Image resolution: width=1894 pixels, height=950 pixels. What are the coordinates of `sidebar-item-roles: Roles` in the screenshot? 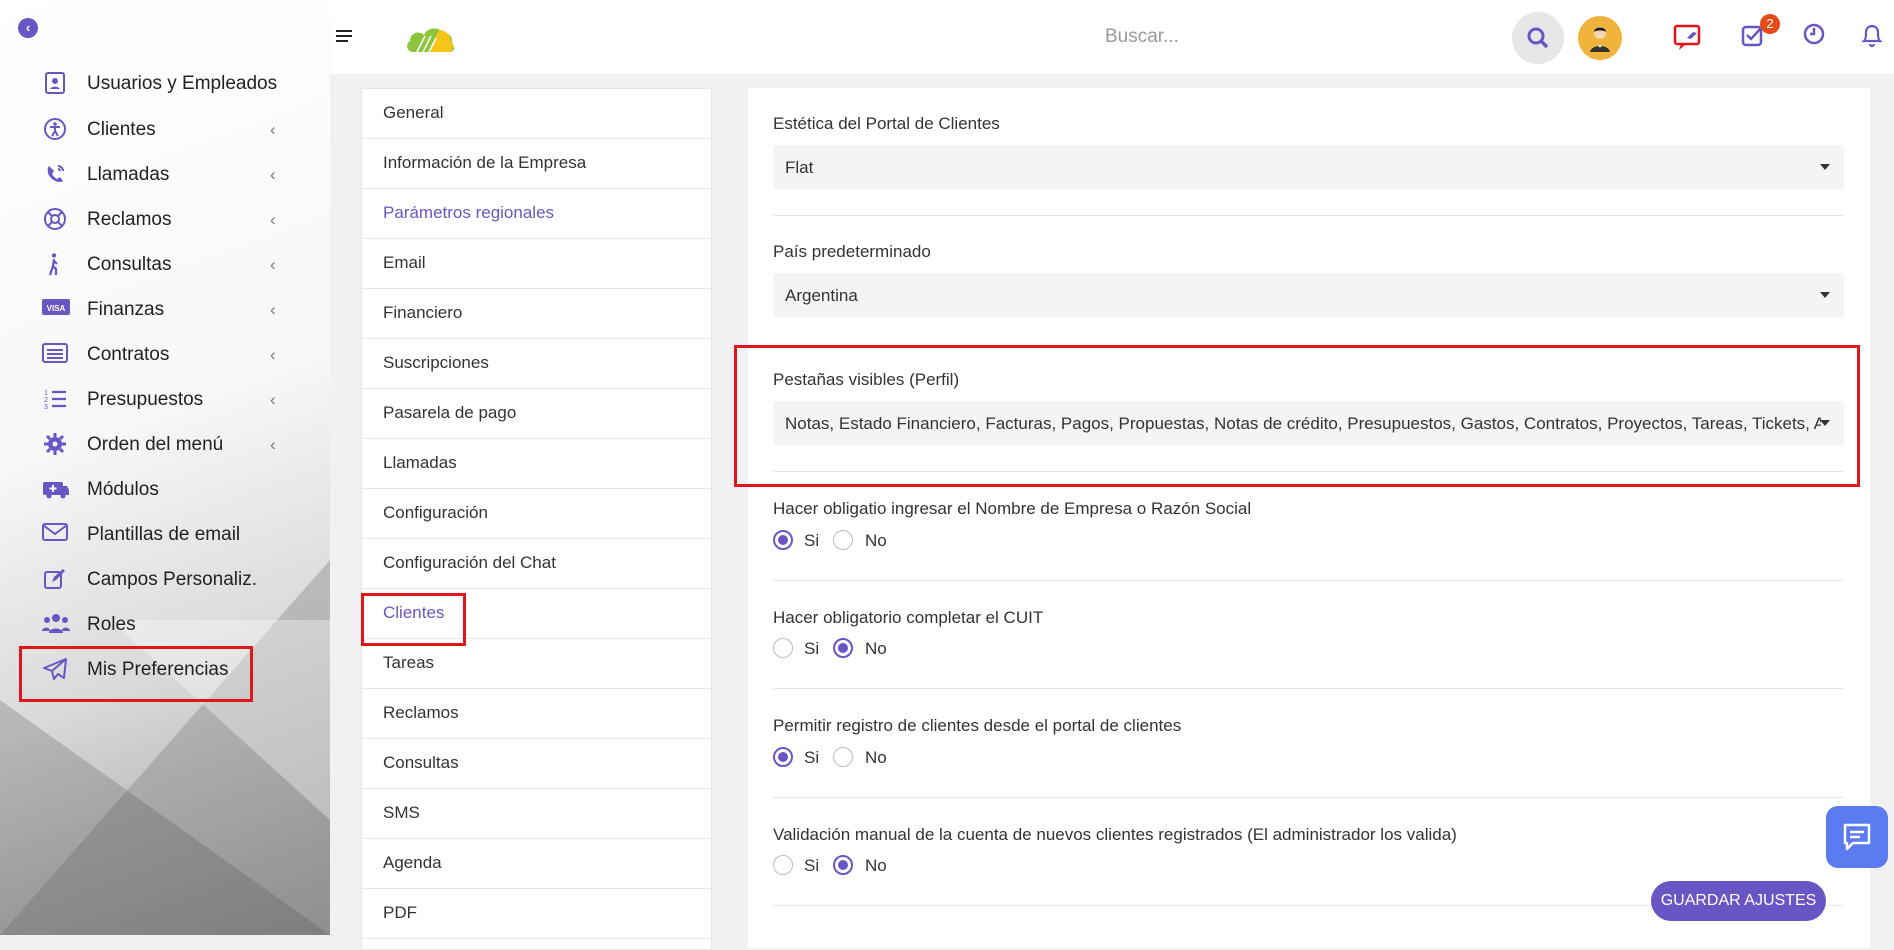 It's located at (165, 625).